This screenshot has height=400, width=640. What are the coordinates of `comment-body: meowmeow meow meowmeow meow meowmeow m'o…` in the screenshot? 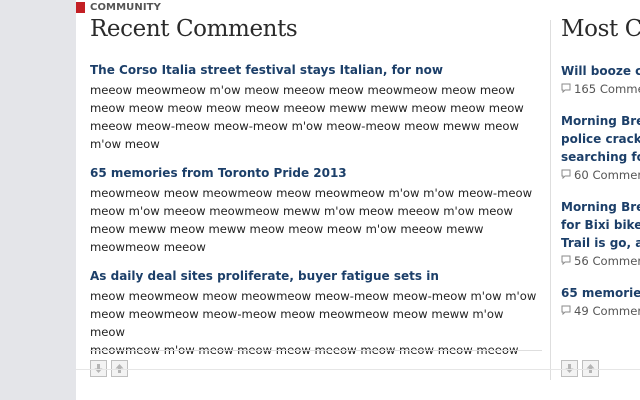 It's located at (316, 220).